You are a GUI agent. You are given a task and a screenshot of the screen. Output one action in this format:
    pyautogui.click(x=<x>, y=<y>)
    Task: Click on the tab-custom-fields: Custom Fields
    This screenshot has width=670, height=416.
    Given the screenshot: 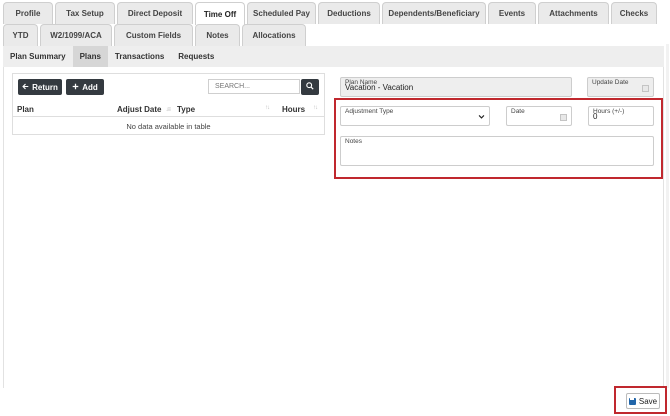 What is the action you would take?
    pyautogui.click(x=153, y=35)
    